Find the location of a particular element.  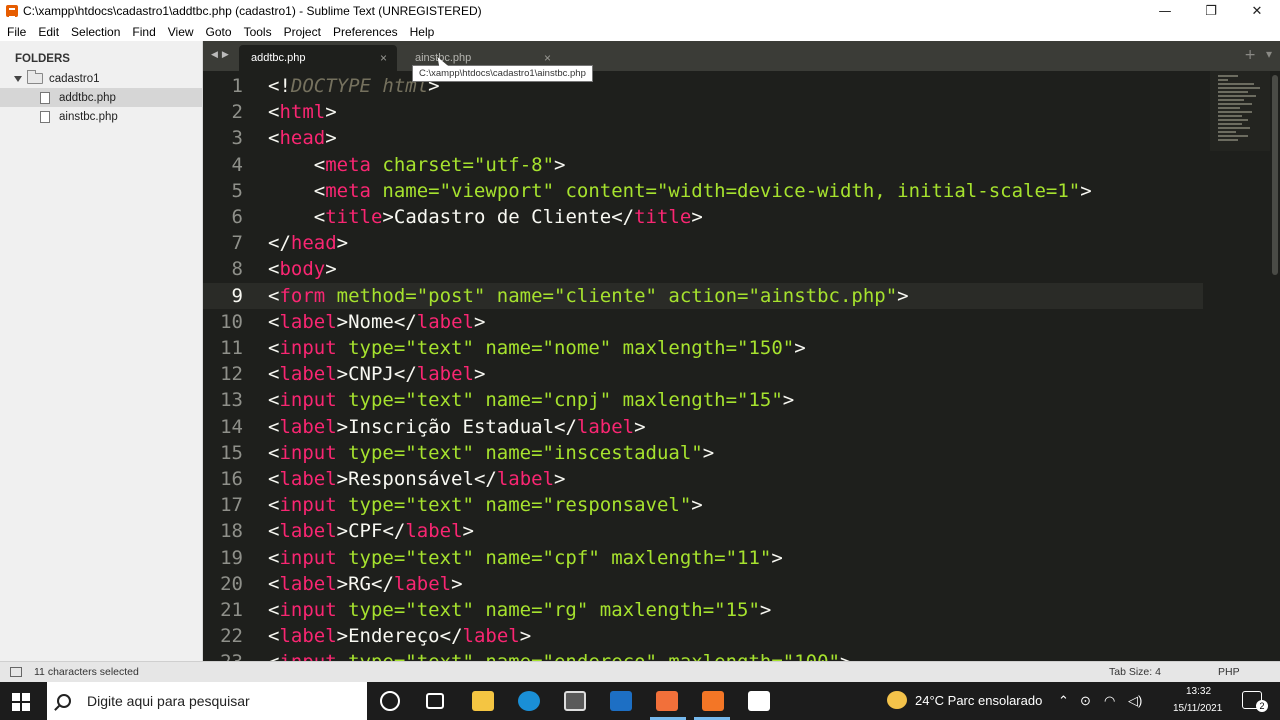

line-number: 23 is located at coordinates (223, 655).